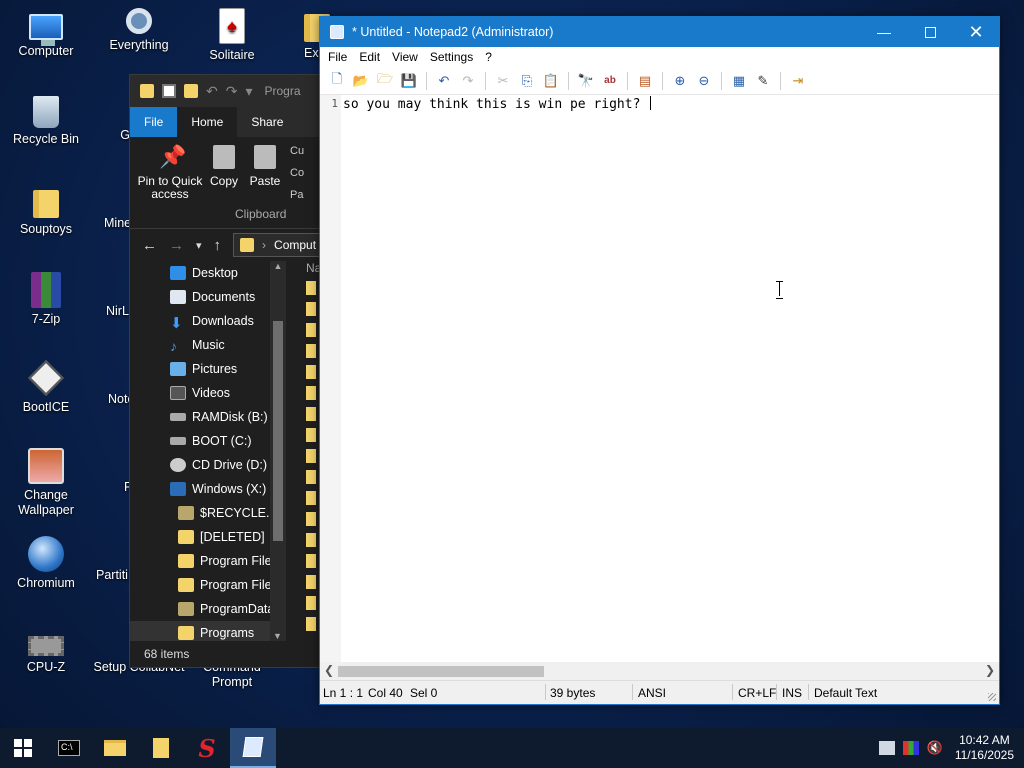 This screenshot has height=768, width=1024. I want to click on recent-locations-icon: ▾, so click(199, 245).